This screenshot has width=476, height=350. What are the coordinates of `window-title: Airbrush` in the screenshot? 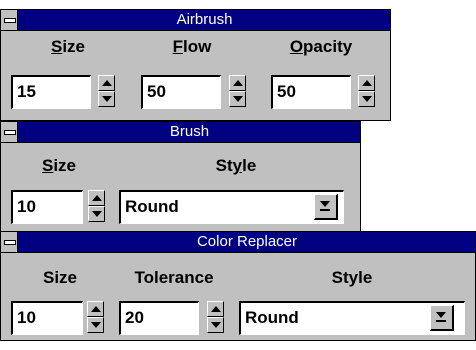 It's located at (204, 19).